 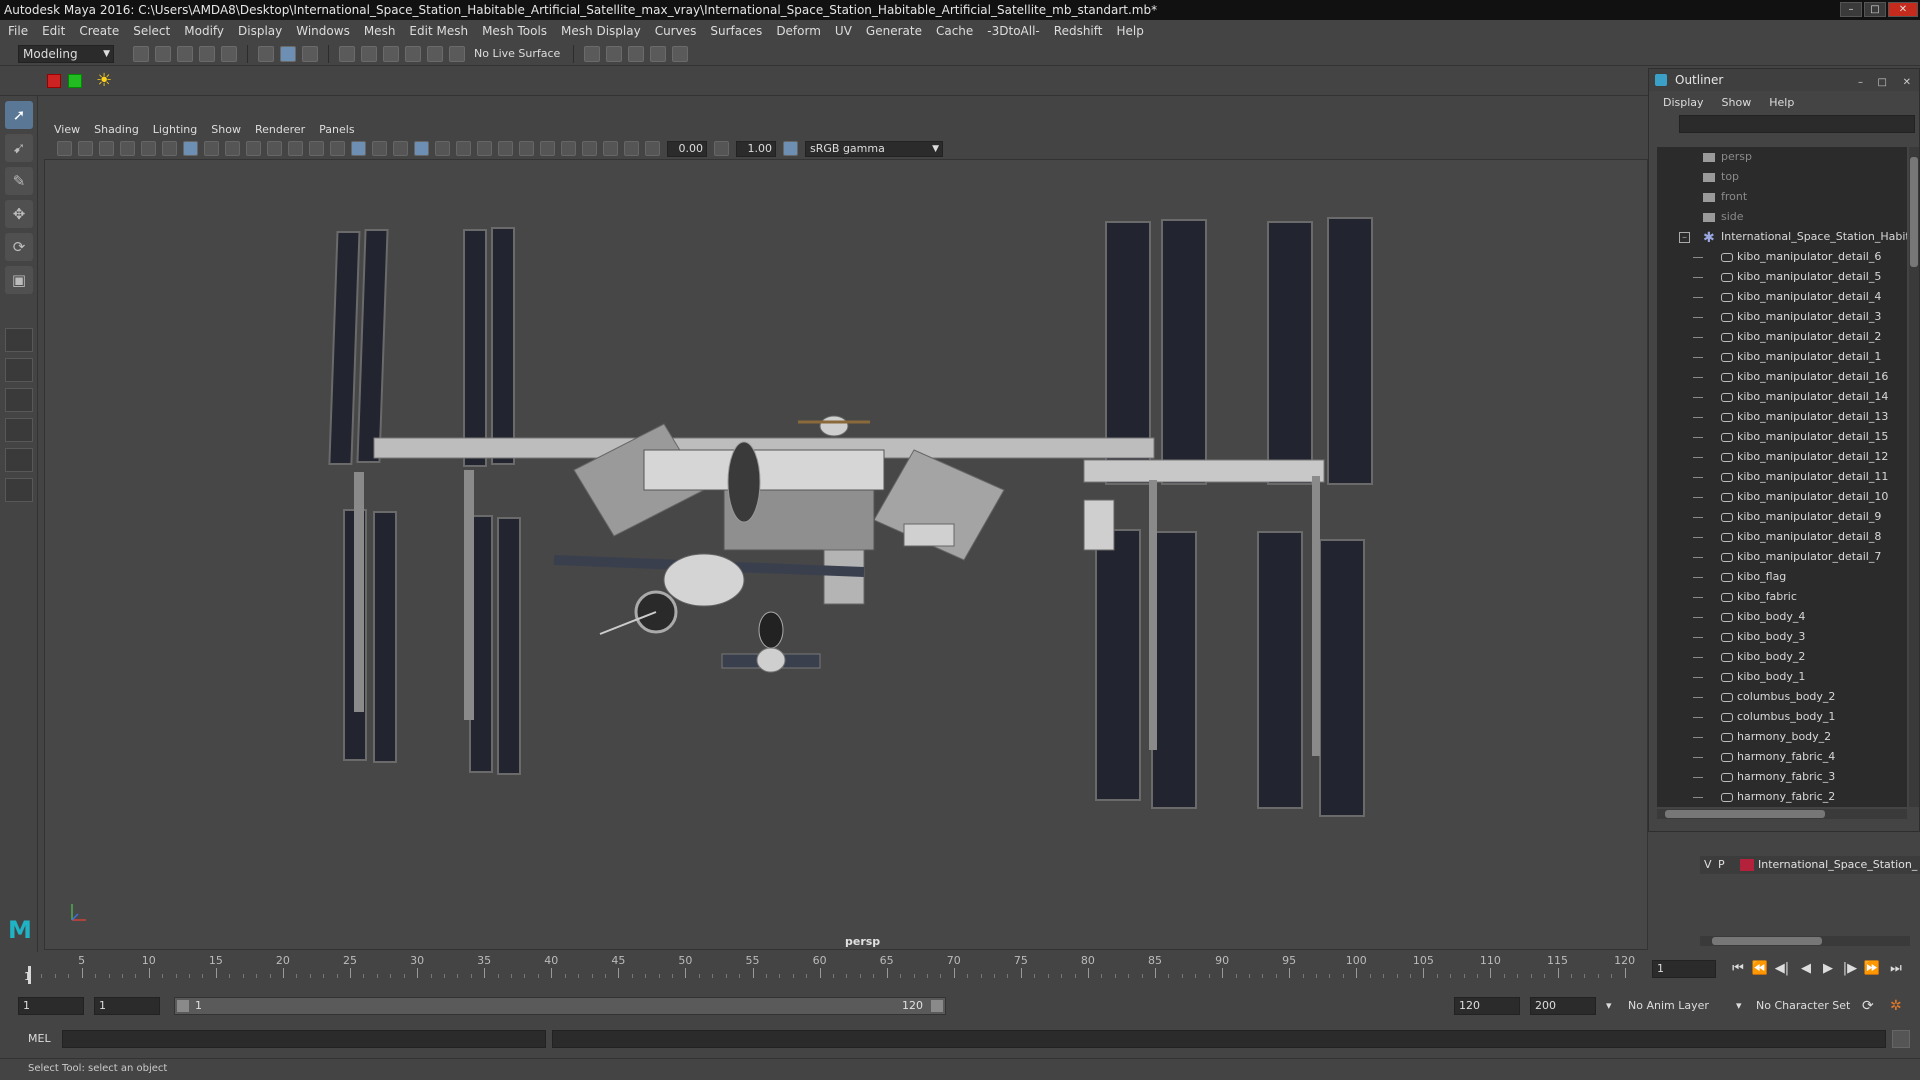 What do you see at coordinates (1875, 9) in the screenshot?
I see `maximize-button: □` at bounding box center [1875, 9].